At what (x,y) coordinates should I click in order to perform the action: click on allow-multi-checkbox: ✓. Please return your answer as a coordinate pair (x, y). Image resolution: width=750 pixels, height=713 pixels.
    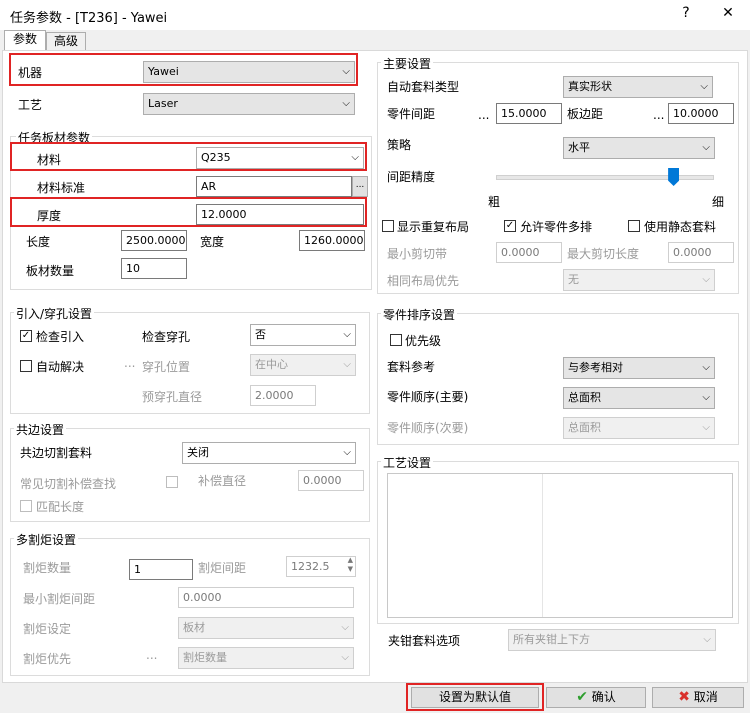
    Looking at the image, I should click on (510, 226).